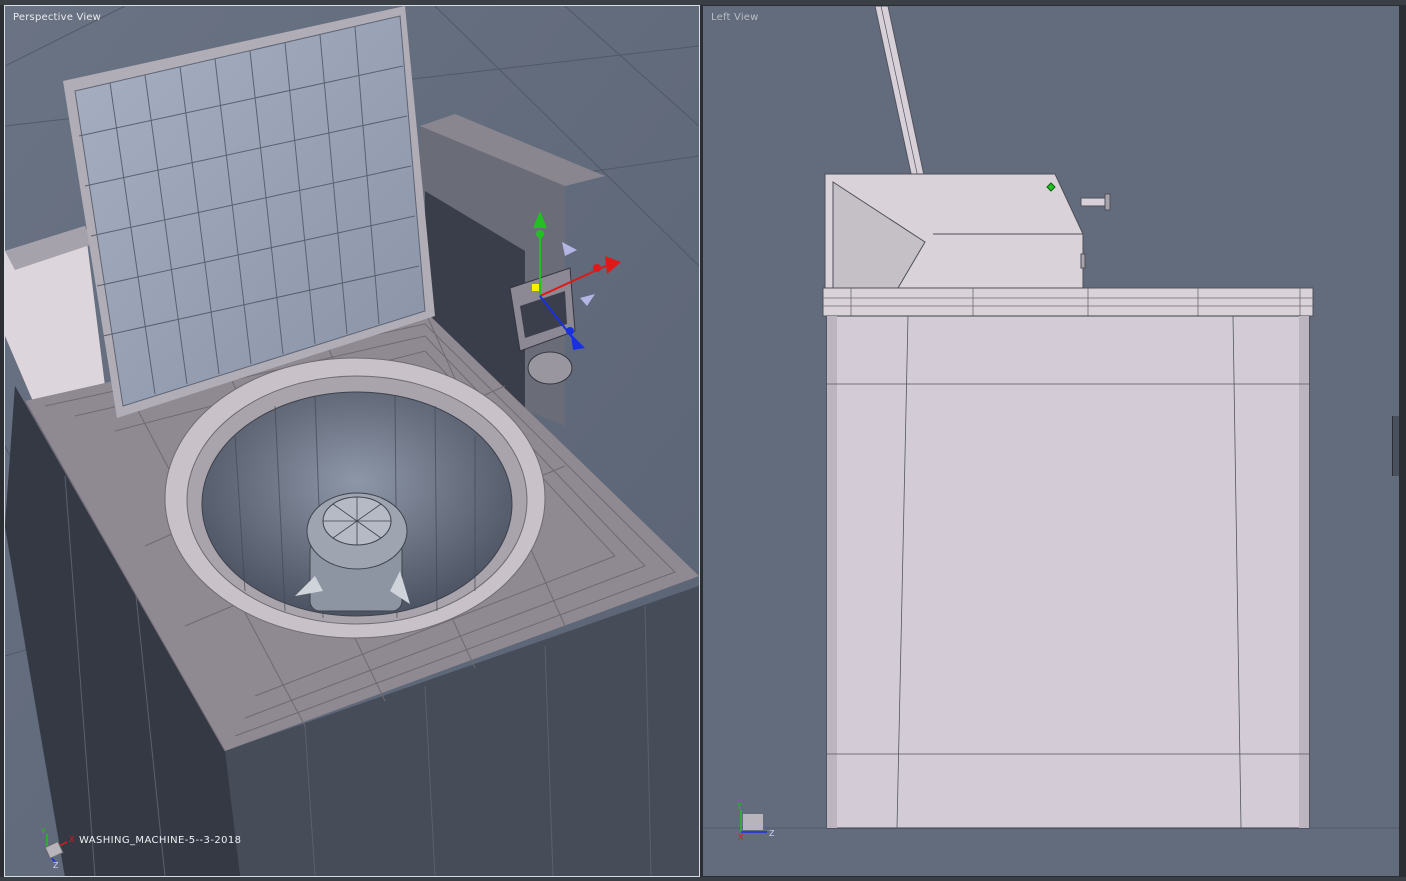 The image size is (1406, 881). Describe the element at coordinates (735, 17) in the screenshot. I see `viewport-label: Left View` at that location.